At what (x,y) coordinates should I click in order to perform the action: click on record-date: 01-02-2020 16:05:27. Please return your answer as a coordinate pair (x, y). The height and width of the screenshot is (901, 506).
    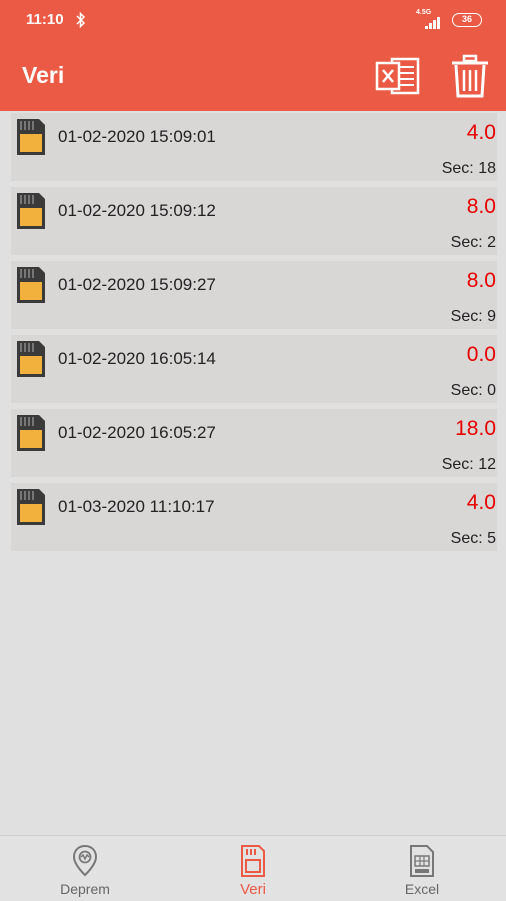
    Looking at the image, I should click on (137, 432).